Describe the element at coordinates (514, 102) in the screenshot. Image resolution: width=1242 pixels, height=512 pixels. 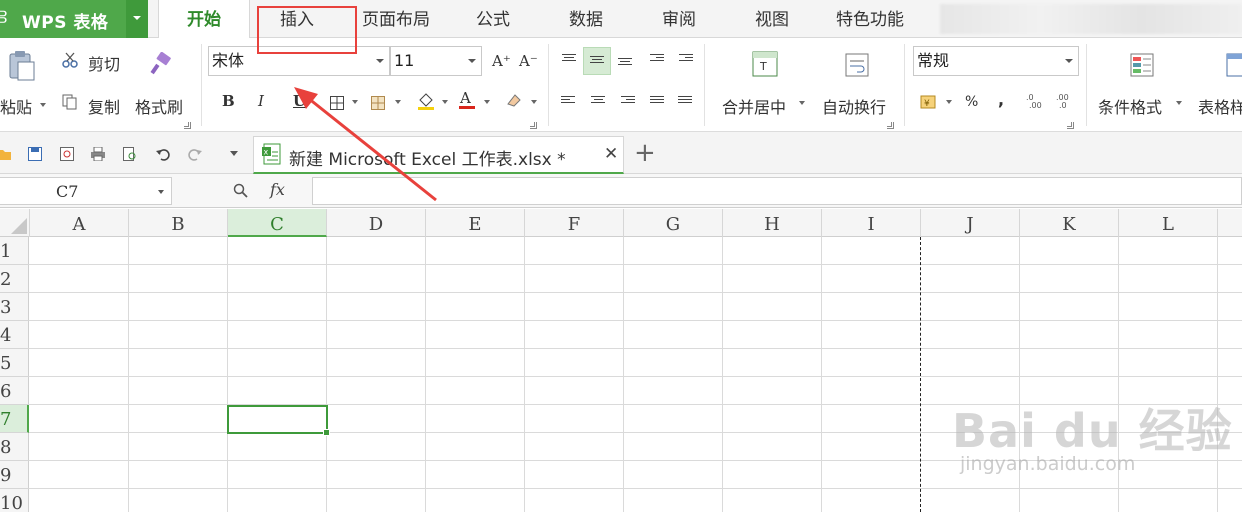
I see `clear-format-icon` at that location.